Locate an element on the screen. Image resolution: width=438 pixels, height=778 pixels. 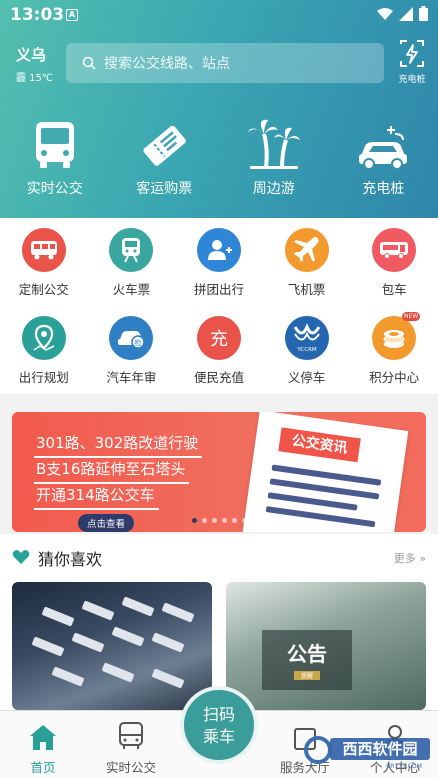
top-nav: 实时公交 客运购票 周边游 充电桩 is located at coordinates (219, 158).